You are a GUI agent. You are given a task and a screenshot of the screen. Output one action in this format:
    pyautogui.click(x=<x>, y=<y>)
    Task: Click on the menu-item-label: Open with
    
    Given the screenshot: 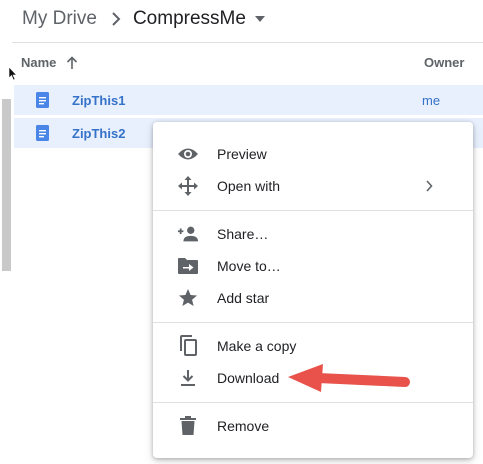 What is the action you would take?
    pyautogui.click(x=249, y=186)
    